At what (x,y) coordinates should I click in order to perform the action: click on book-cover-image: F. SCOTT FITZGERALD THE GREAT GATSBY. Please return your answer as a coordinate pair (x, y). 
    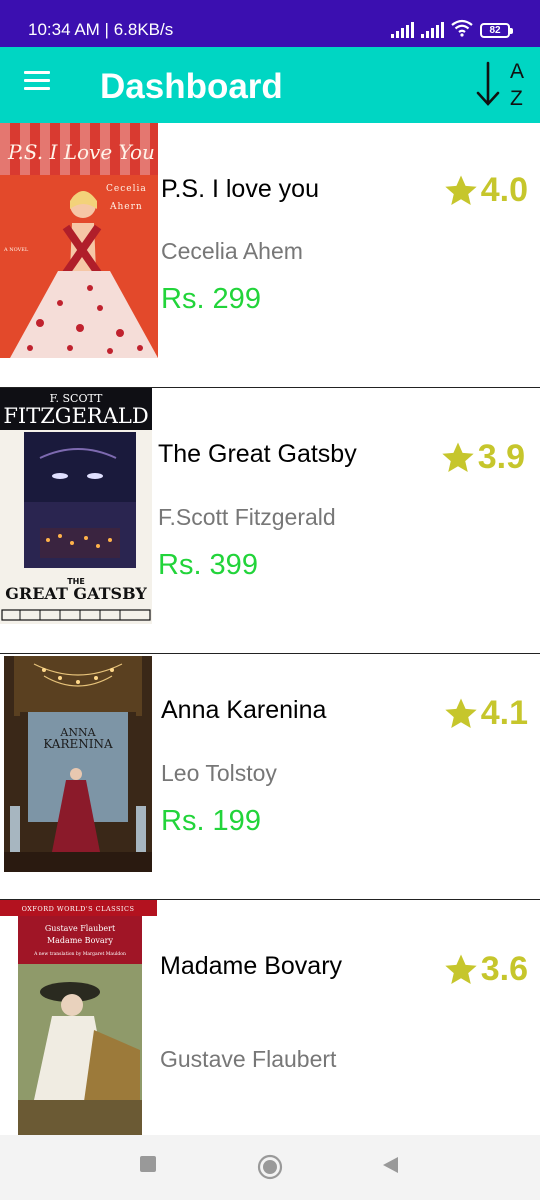
    Looking at the image, I should click on (76, 506).